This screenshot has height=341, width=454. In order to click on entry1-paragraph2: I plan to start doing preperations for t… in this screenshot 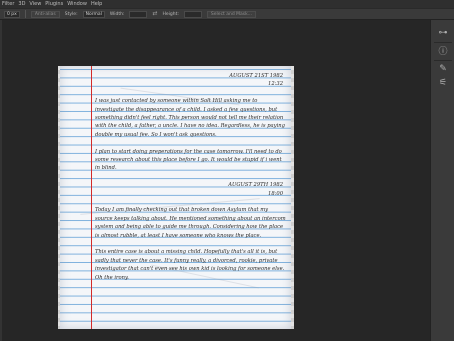, I will do `click(188, 160)`.